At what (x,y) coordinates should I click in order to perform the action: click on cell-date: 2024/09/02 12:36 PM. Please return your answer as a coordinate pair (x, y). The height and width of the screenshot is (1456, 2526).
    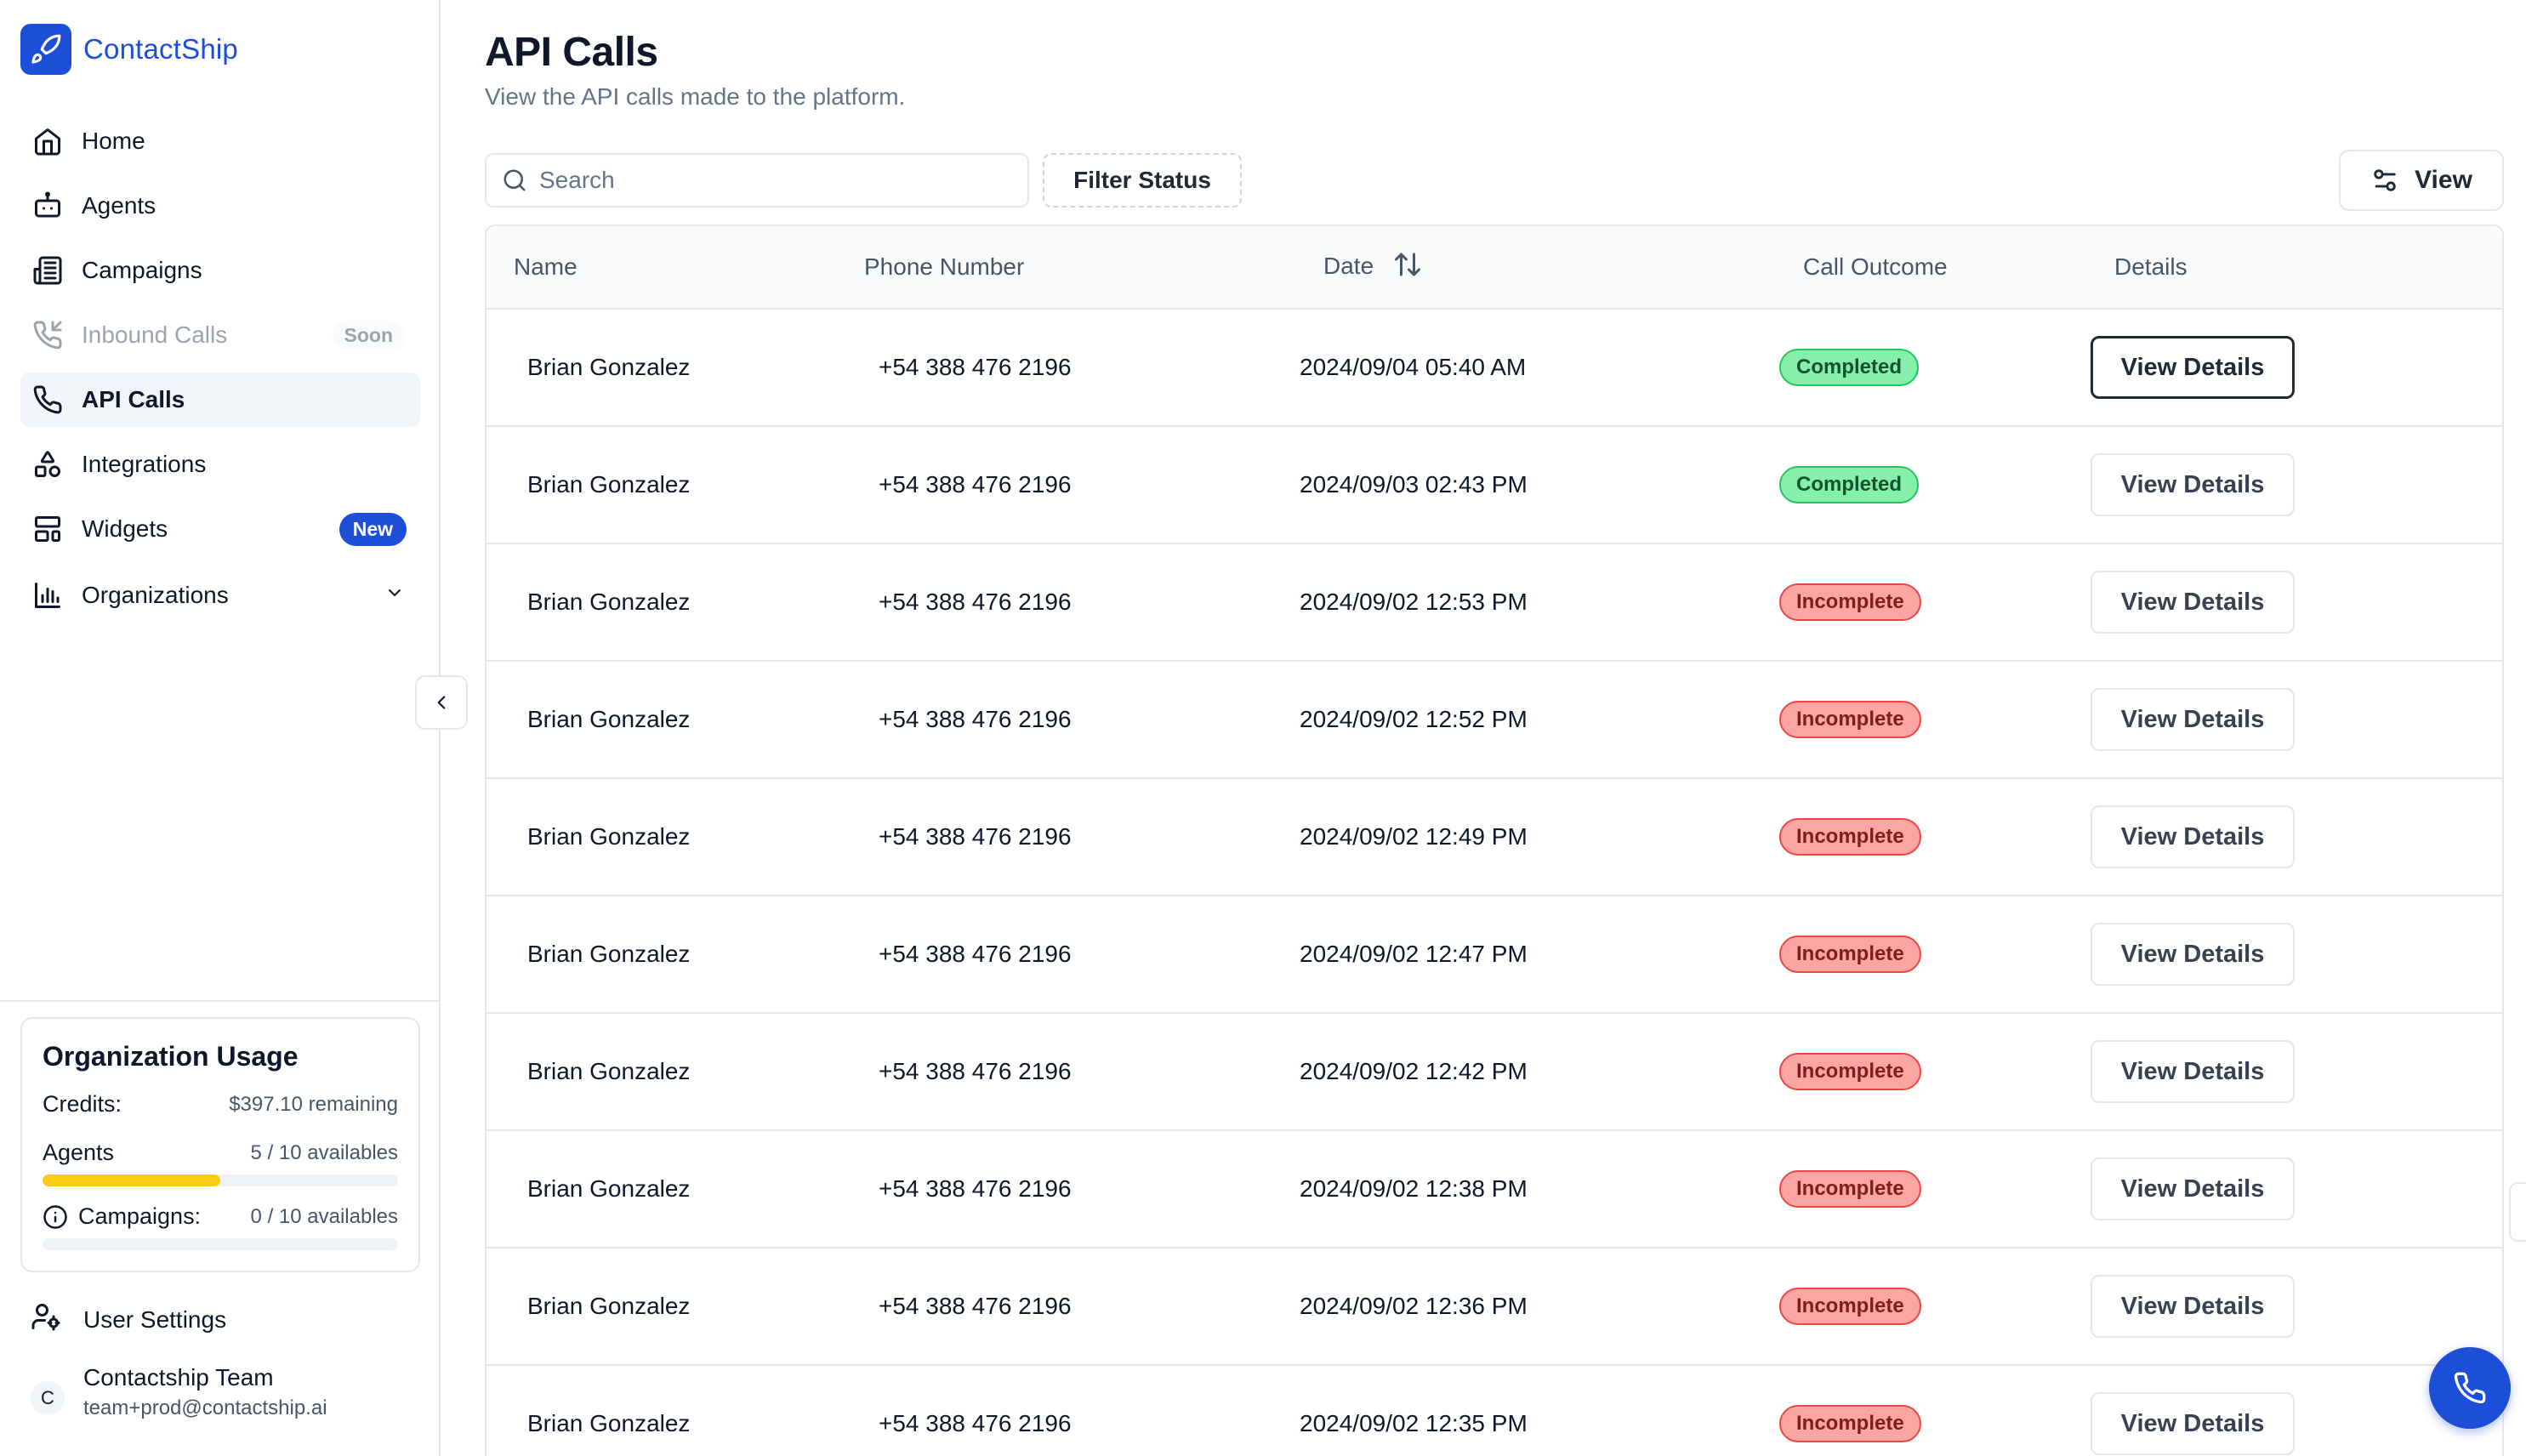
    Looking at the image, I should click on (1414, 1306).